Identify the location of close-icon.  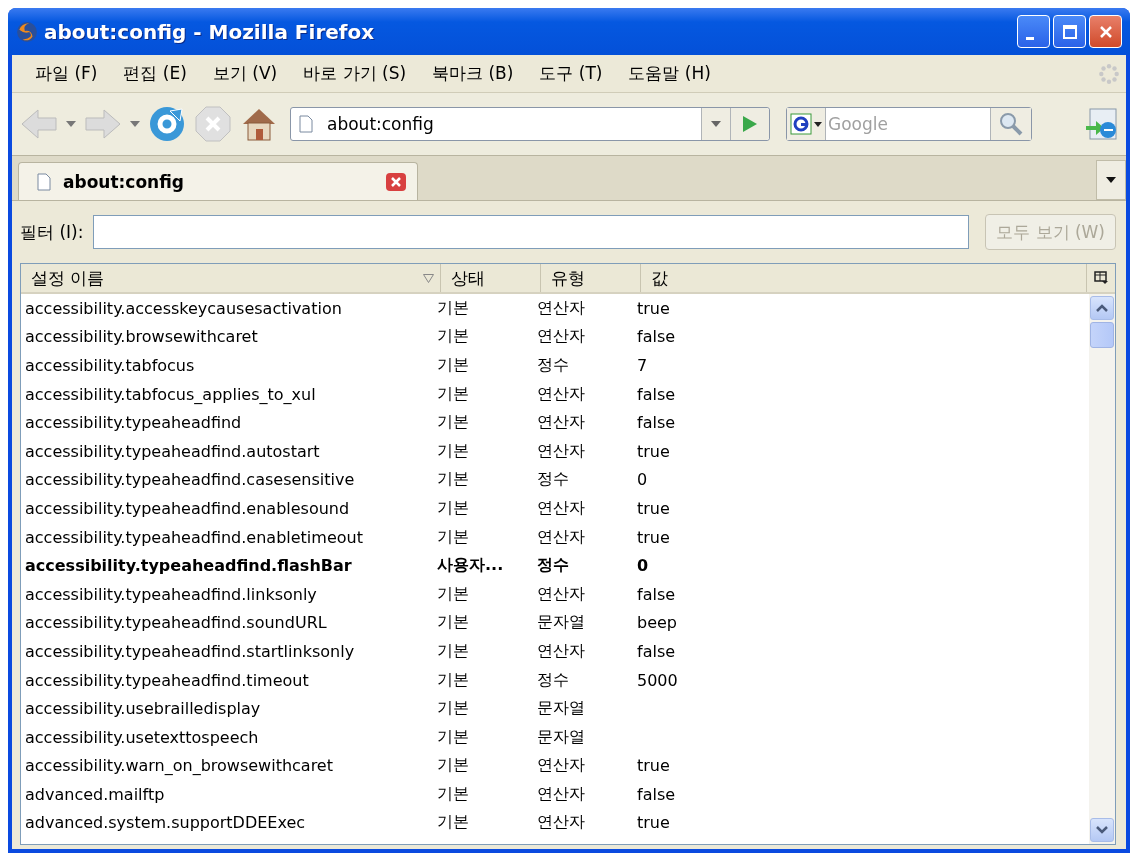
(1105, 31).